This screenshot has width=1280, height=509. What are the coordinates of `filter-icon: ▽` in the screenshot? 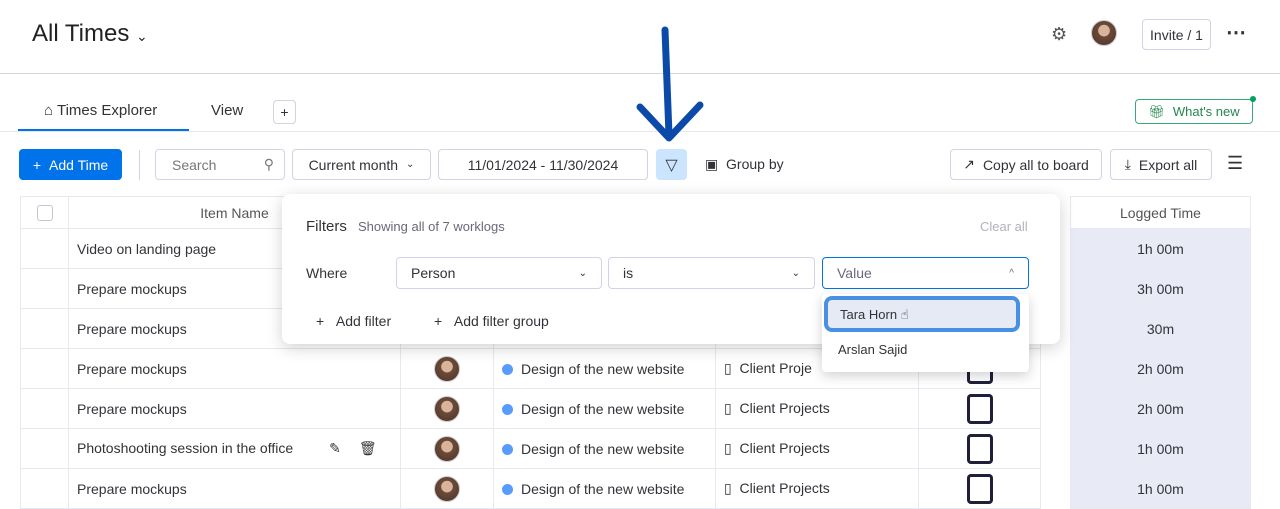 It's located at (671, 165).